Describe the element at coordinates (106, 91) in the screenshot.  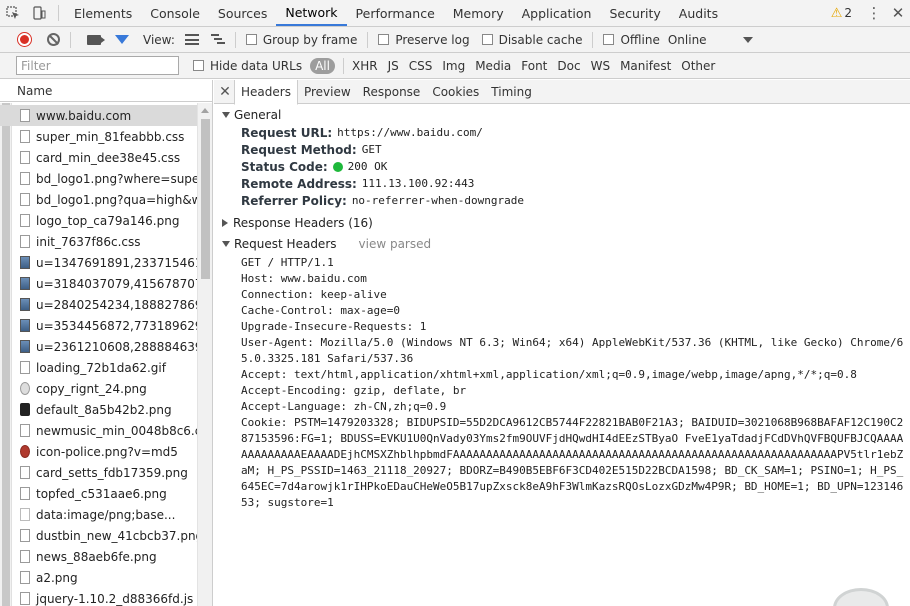
I see `name-column-header: Name` at that location.